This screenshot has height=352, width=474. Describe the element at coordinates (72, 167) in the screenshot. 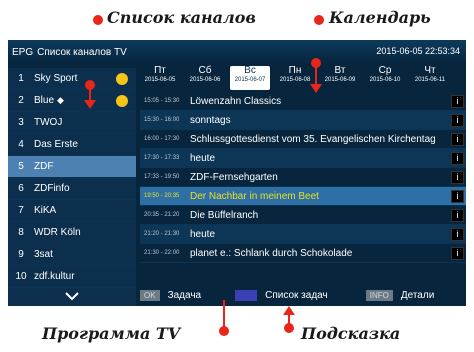

I see `channel-row-selected: 5 ZDF` at that location.